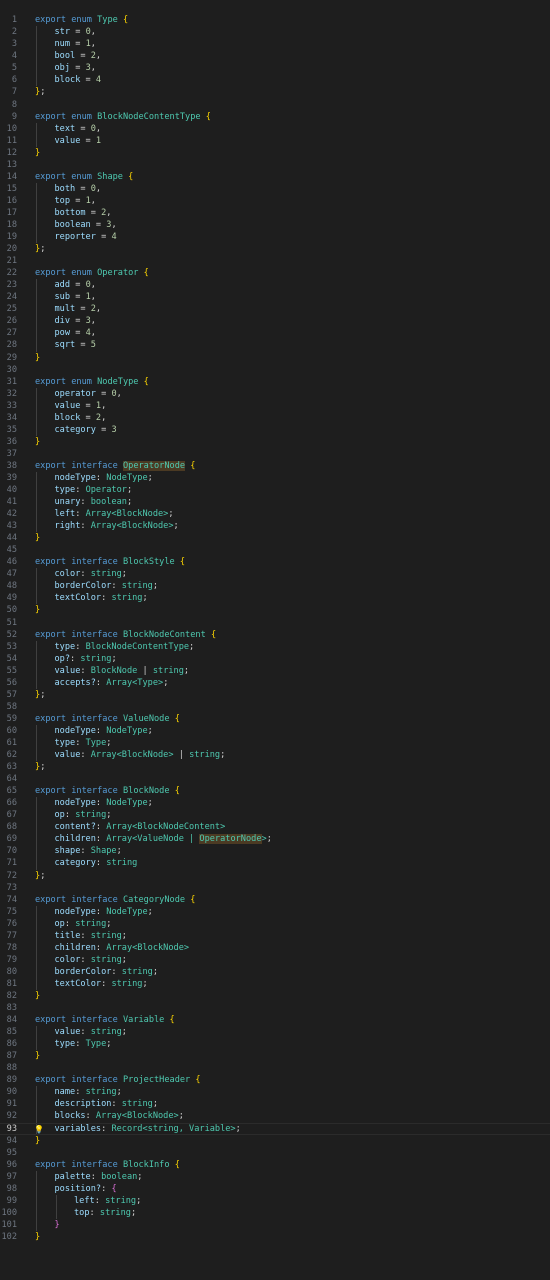 The height and width of the screenshot is (1280, 550). I want to click on code-line: 7};, so click(275, 92).